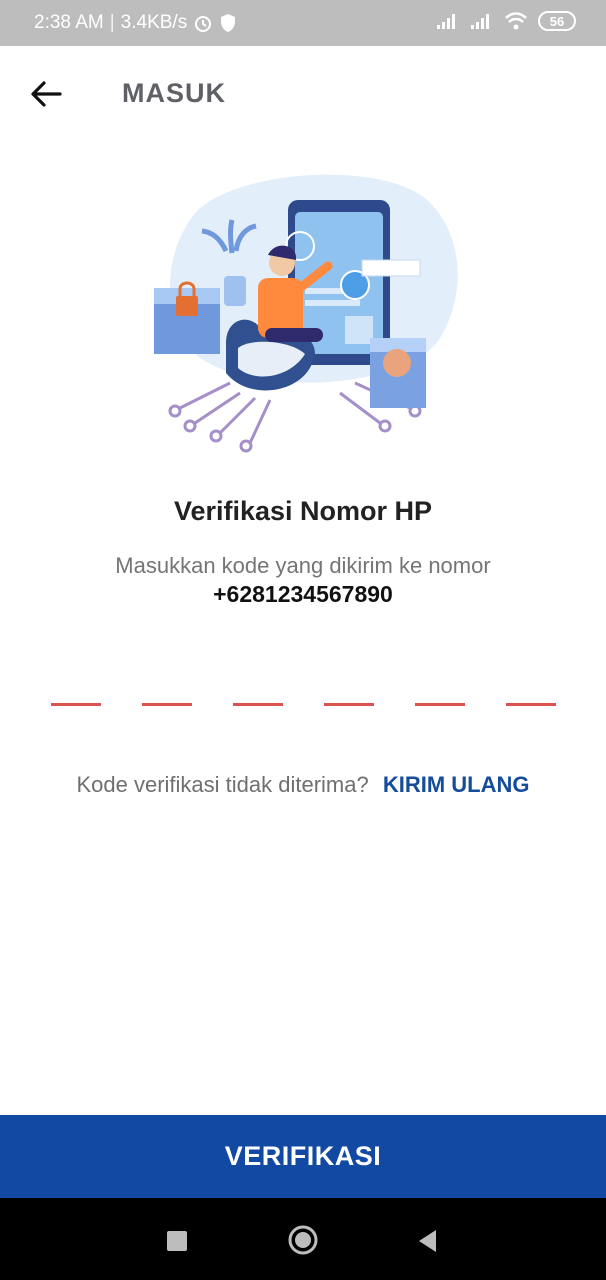 The image size is (606, 1280). I want to click on security-illustration, so click(306, 313).